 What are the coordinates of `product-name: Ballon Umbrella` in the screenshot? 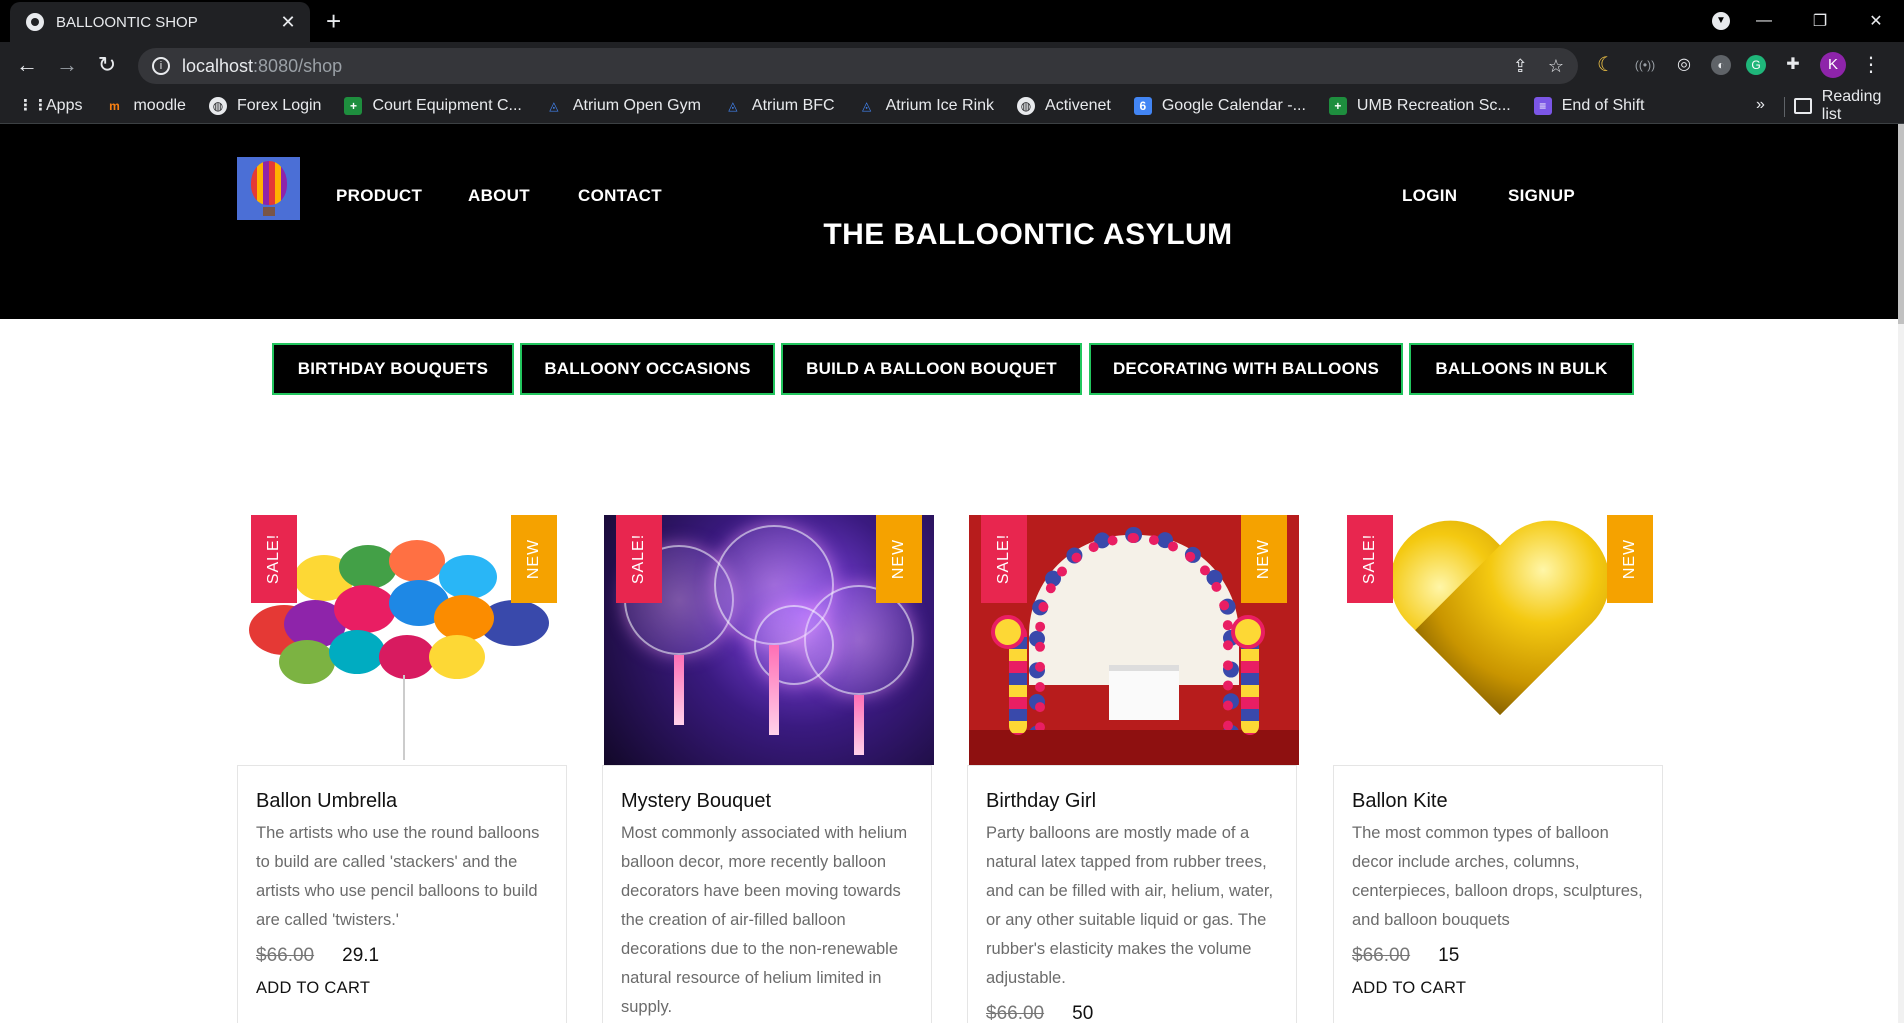 It's located at (402, 801).